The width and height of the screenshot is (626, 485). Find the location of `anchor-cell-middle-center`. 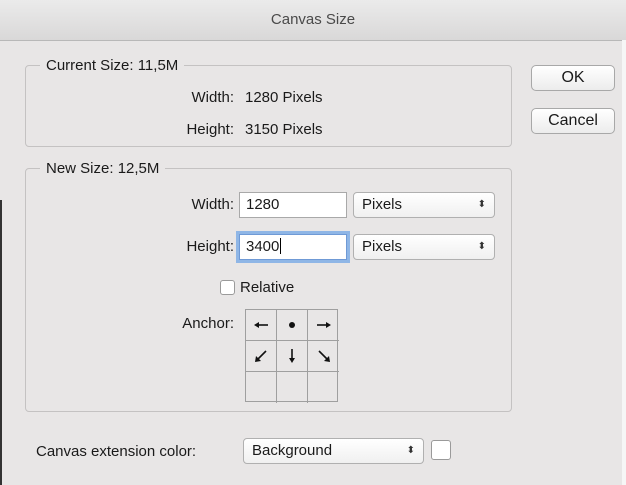

anchor-cell-middle-center is located at coordinates (292, 356).